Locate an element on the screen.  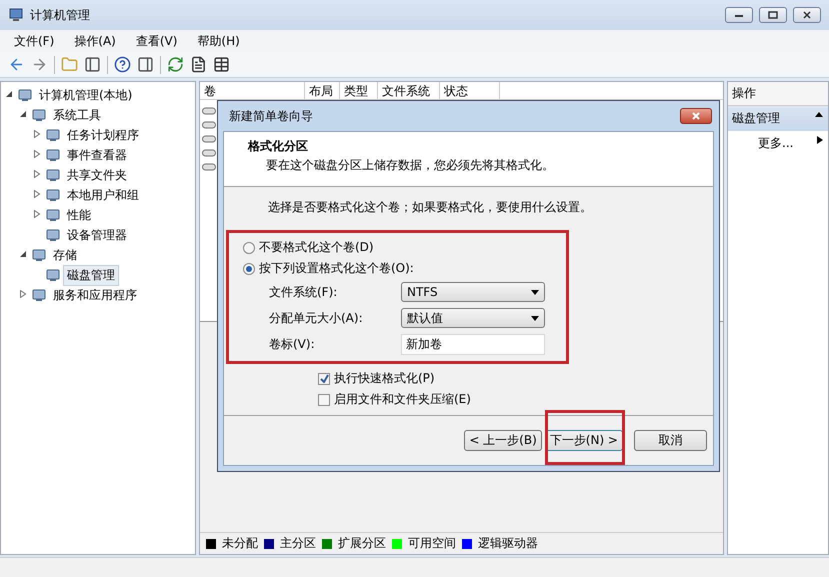
legend-label: 逻辑驱动器 is located at coordinates (508, 543).